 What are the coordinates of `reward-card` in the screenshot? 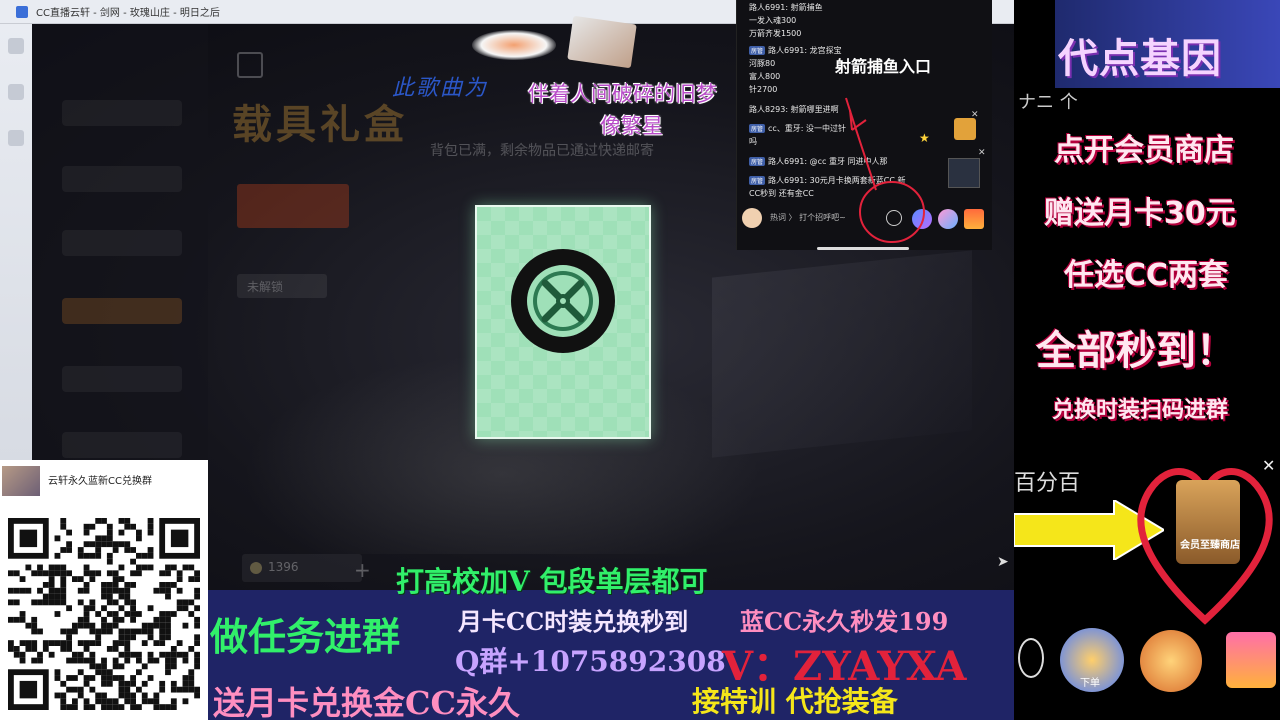 It's located at (563, 322).